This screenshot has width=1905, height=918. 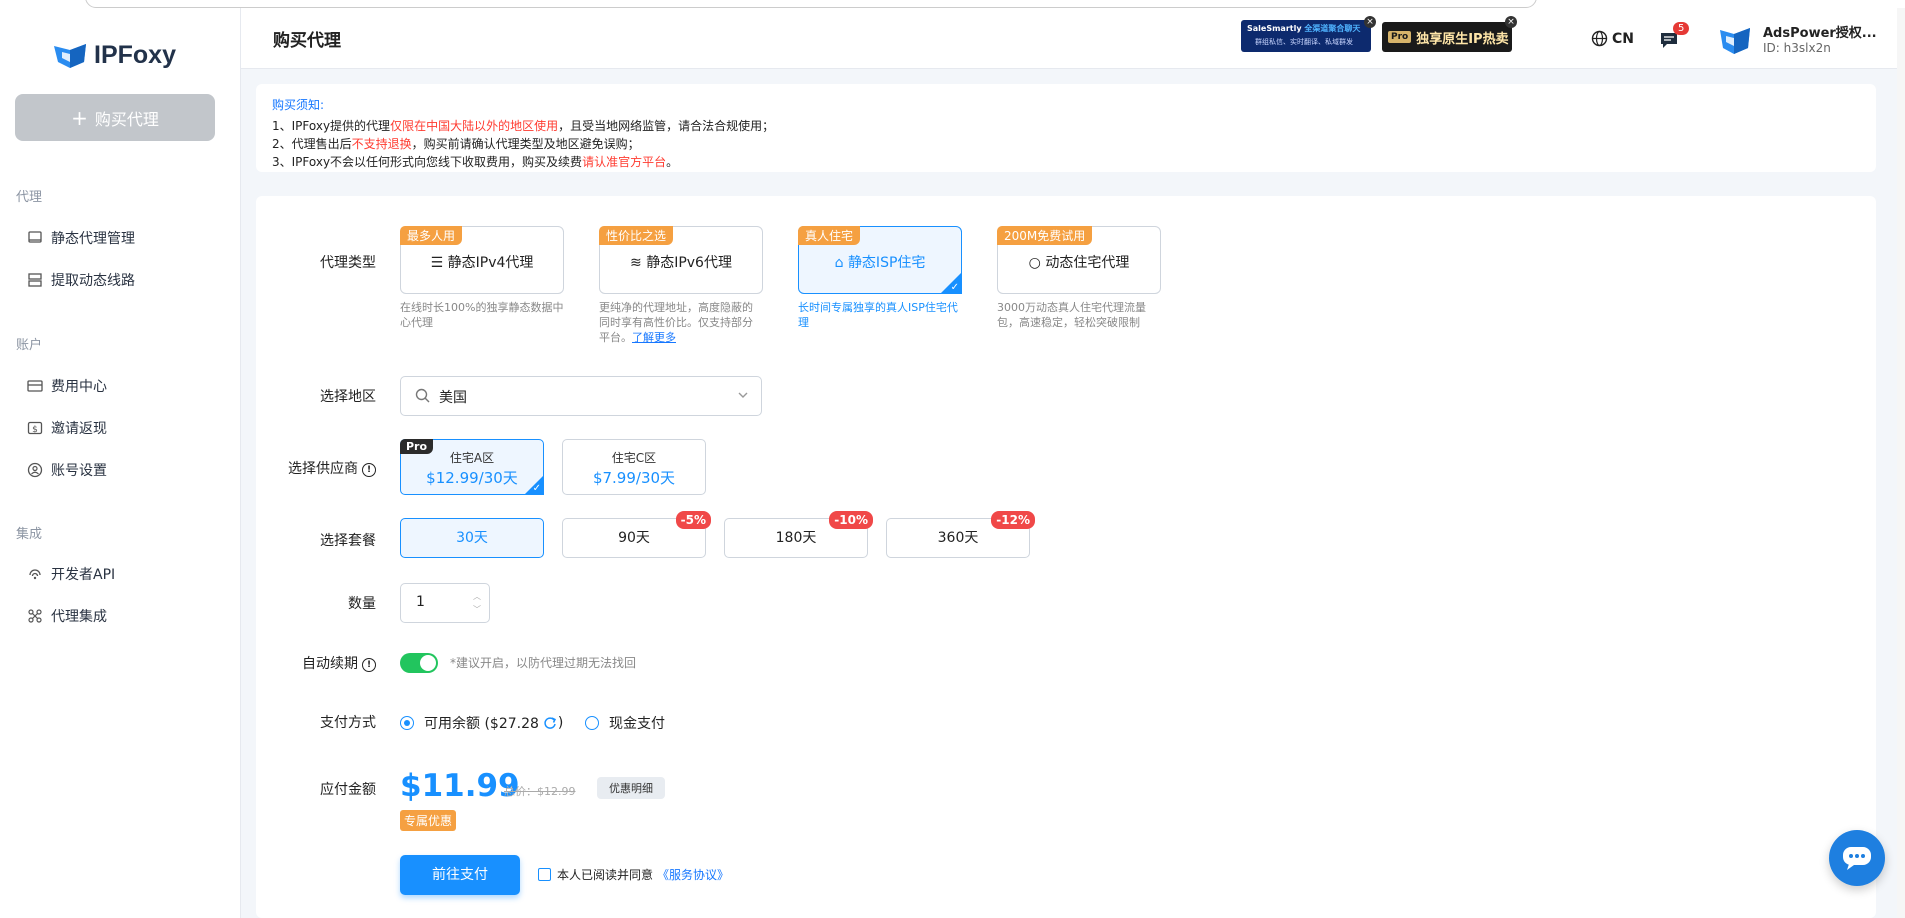 I want to click on payment-balance-radio: 可用余额 ($27.28 ), so click(x=481, y=723).